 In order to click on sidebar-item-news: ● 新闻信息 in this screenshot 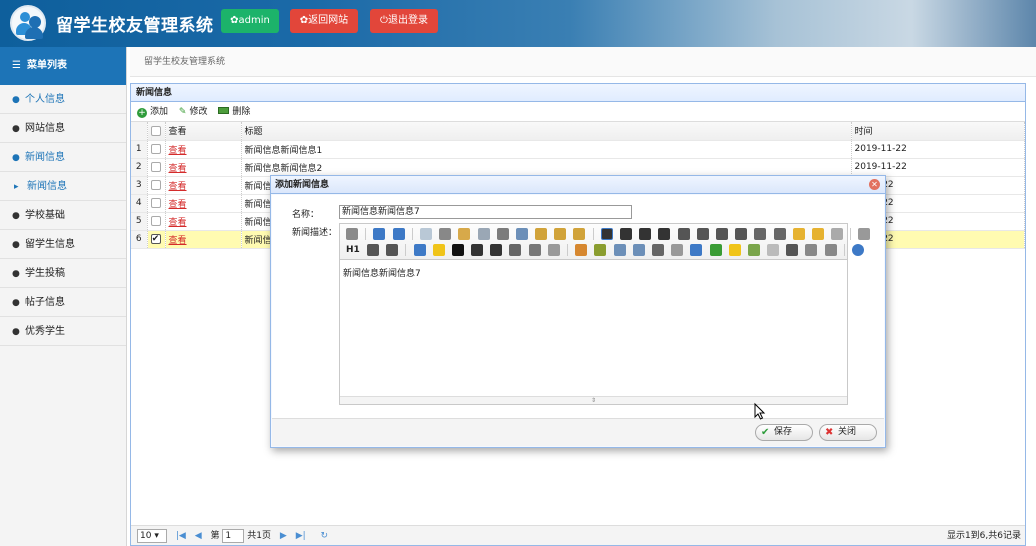, I will do `click(63, 157)`.